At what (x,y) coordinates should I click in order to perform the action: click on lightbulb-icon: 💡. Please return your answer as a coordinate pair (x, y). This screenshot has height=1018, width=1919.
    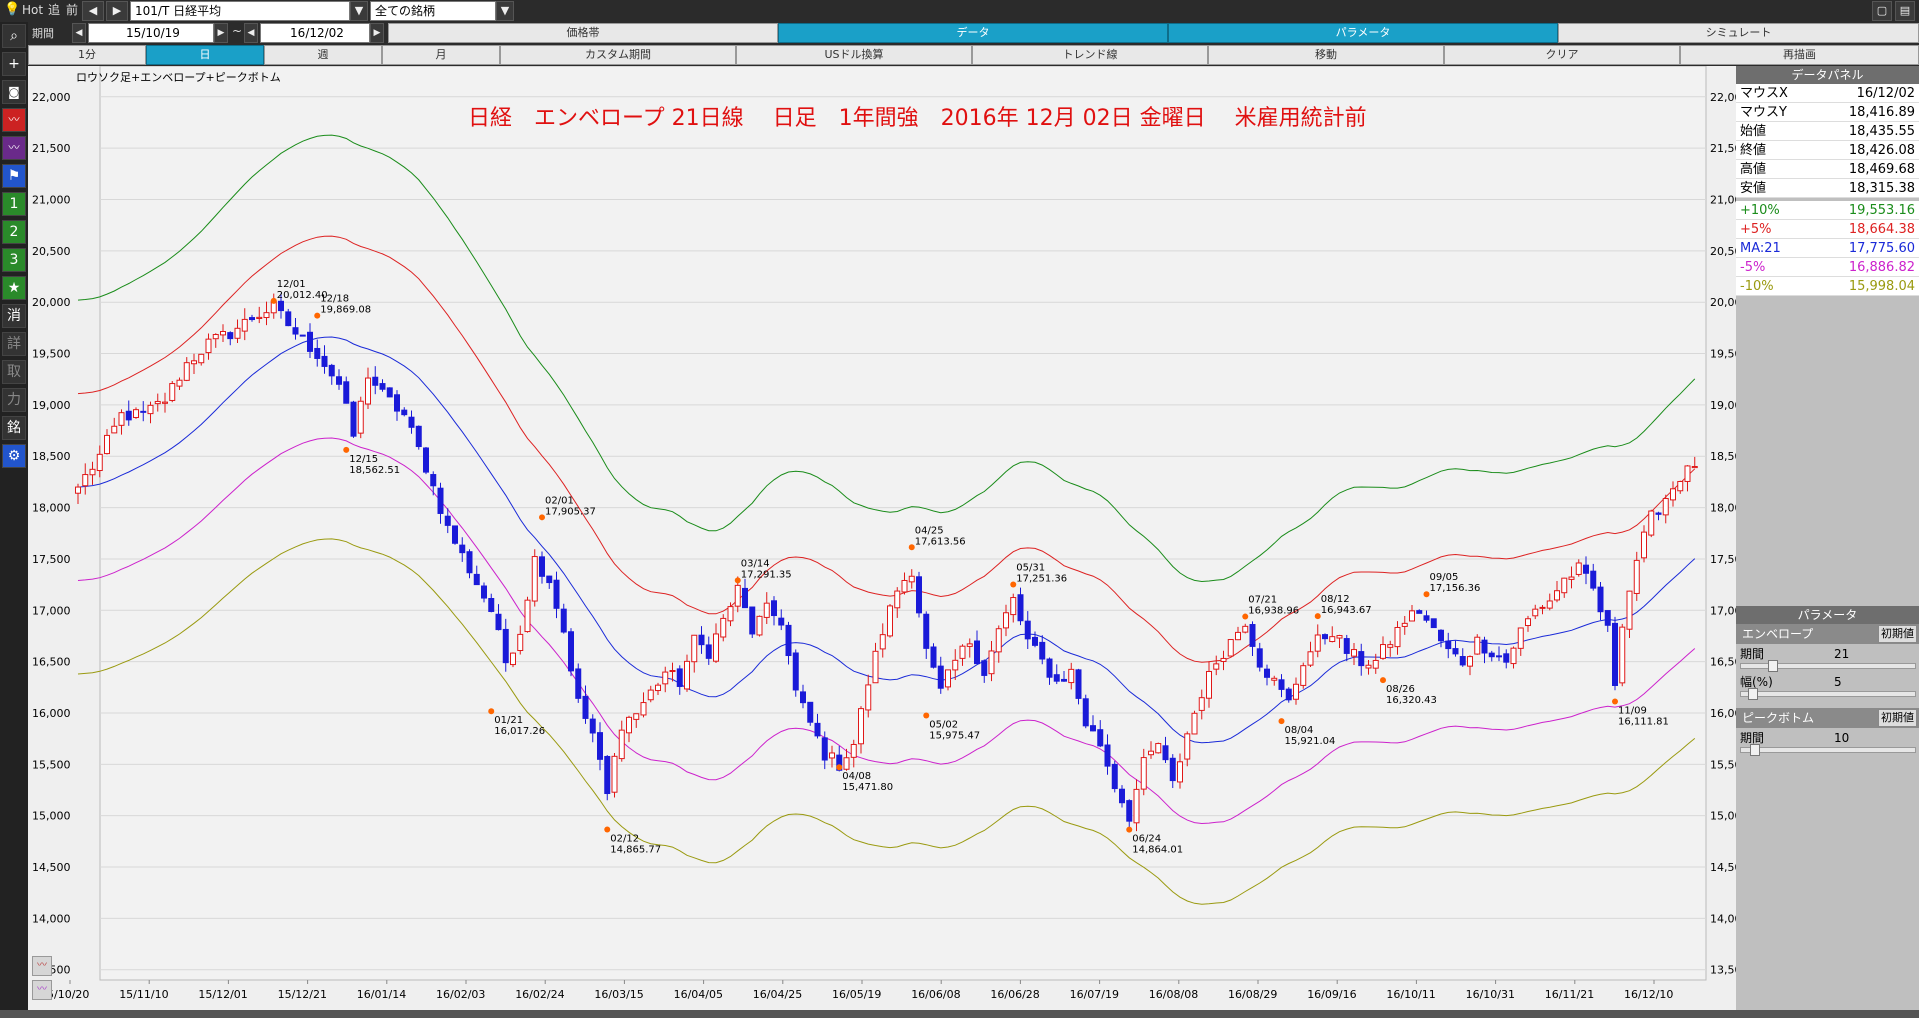
    Looking at the image, I should click on (12, 10).